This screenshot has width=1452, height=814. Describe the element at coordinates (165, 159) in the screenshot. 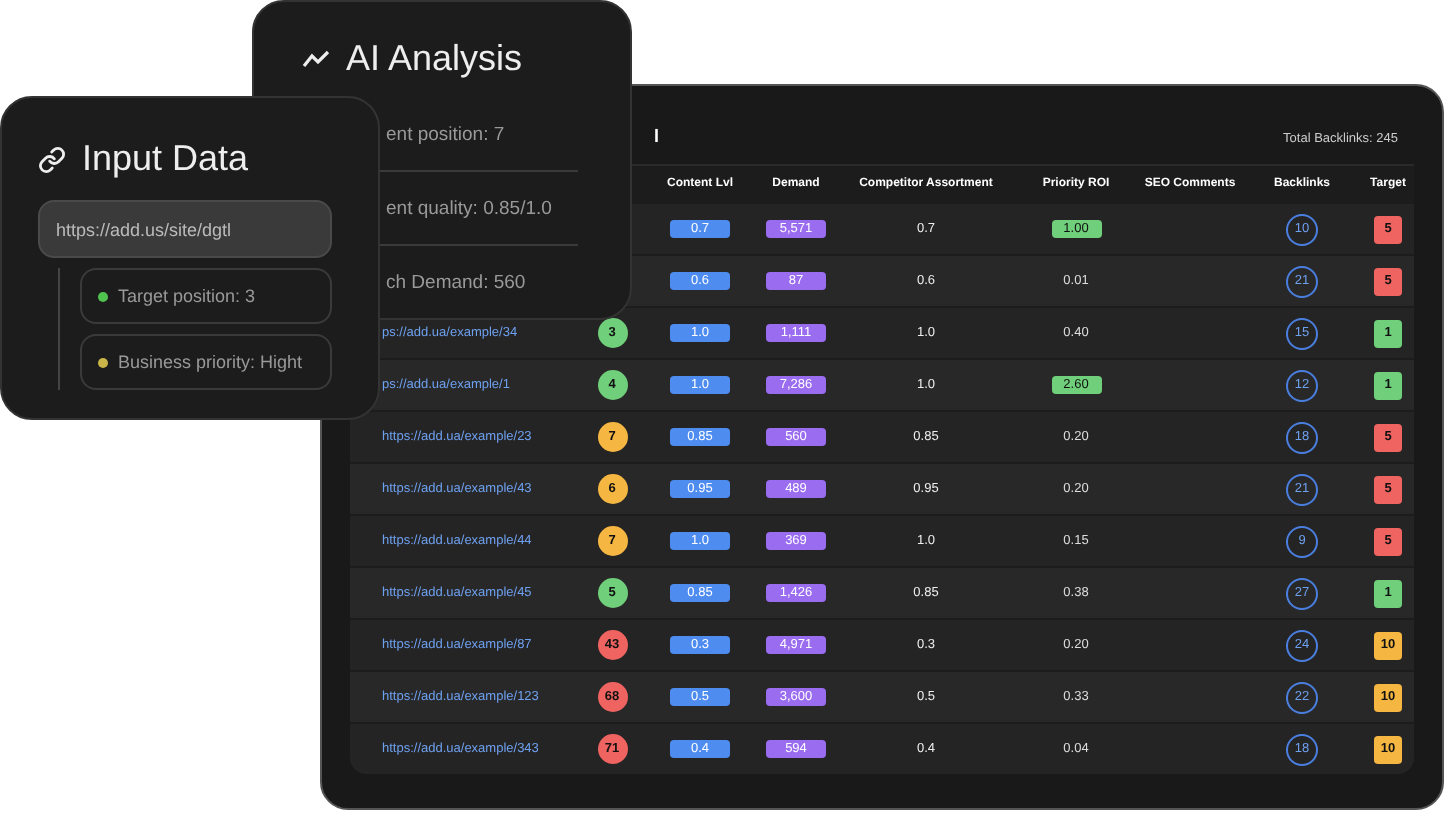

I see `card-title: Input Data` at that location.